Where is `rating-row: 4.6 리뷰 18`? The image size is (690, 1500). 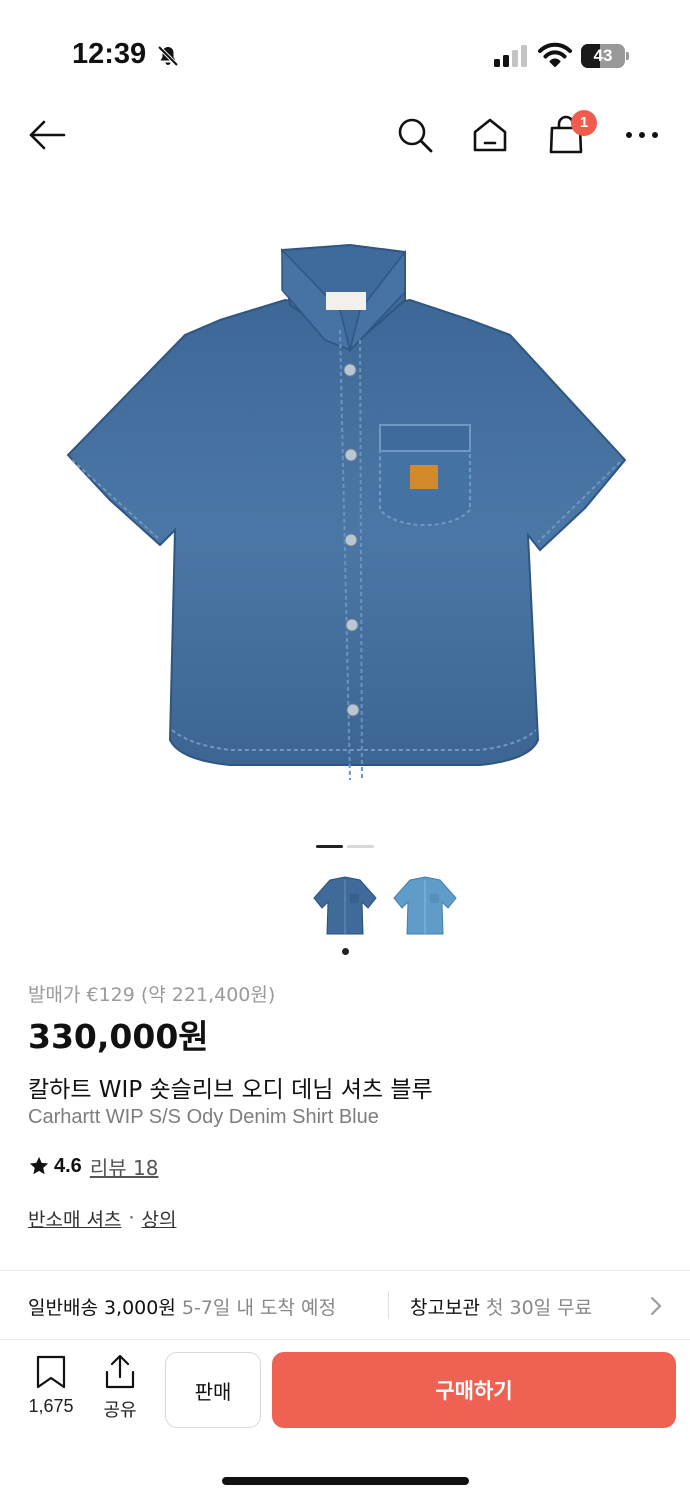
rating-row: 4.6 리뷰 18 is located at coordinates (93, 1166).